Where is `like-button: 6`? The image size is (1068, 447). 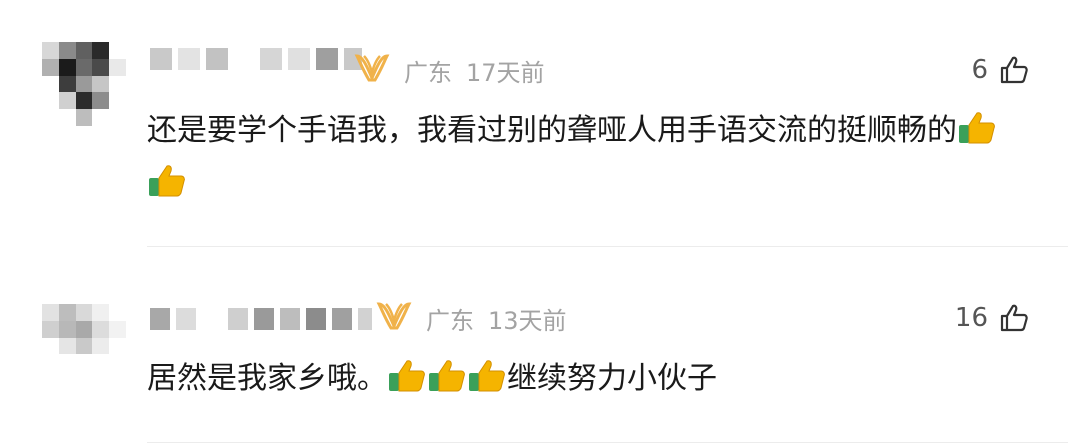
like-button: 6 is located at coordinates (1000, 70).